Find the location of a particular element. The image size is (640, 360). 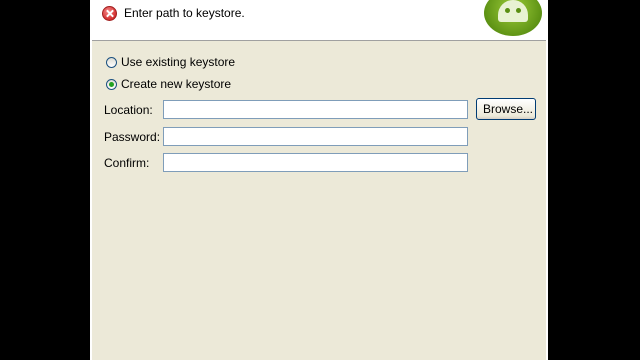

password-field is located at coordinates (315, 136).